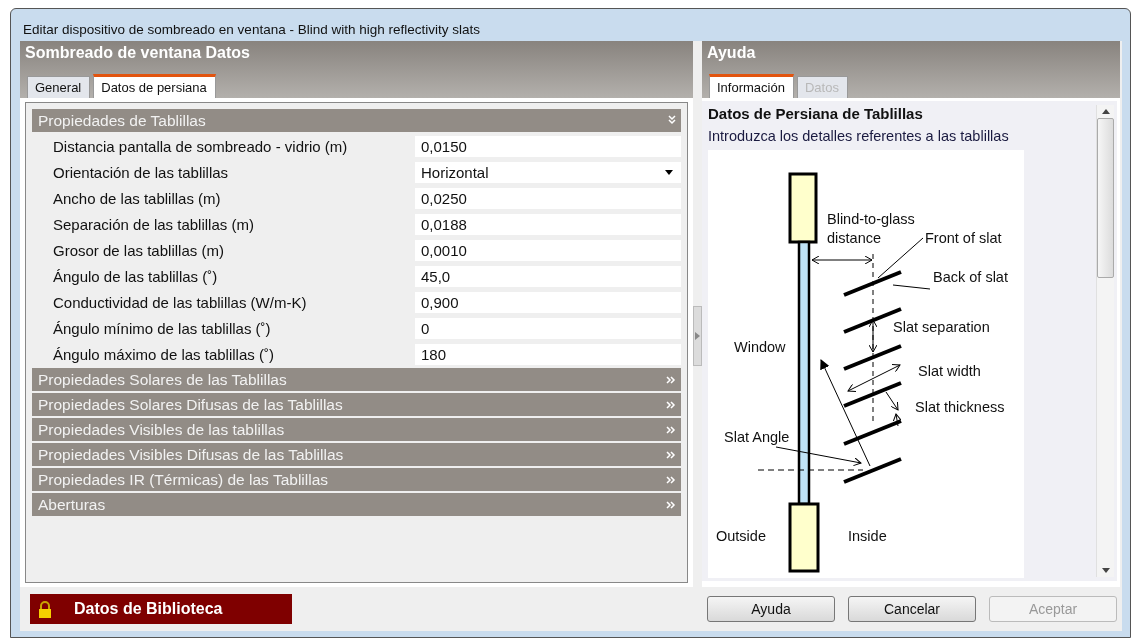  I want to click on property-label: Ancho de las tablillas (m), so click(137, 198).